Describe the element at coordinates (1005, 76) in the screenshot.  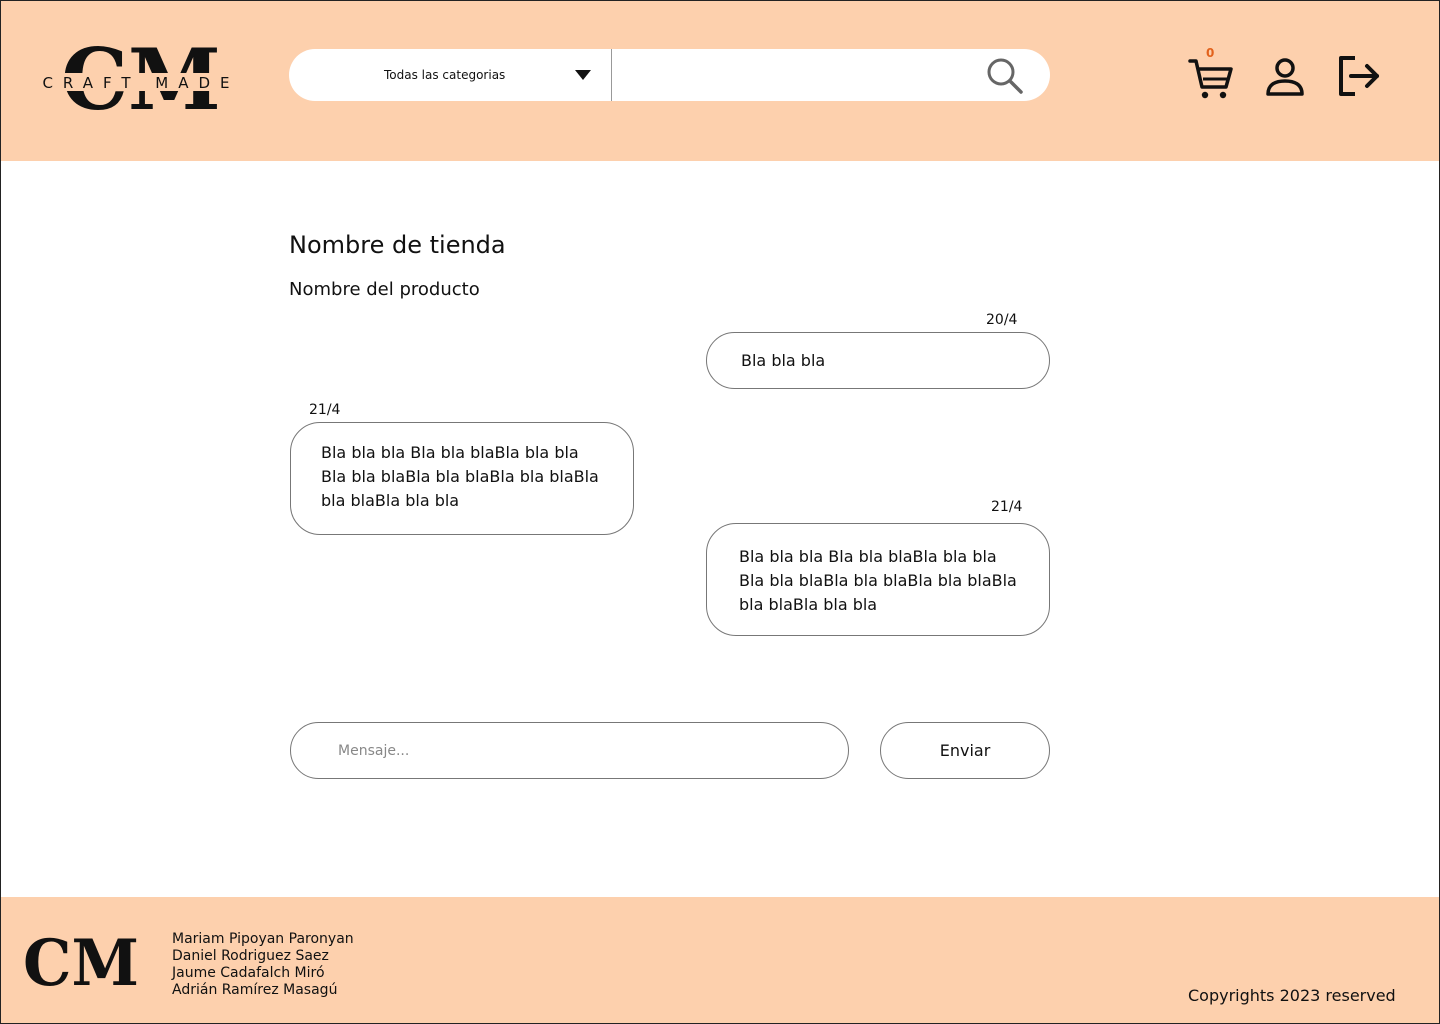
I see `search-icon` at that location.